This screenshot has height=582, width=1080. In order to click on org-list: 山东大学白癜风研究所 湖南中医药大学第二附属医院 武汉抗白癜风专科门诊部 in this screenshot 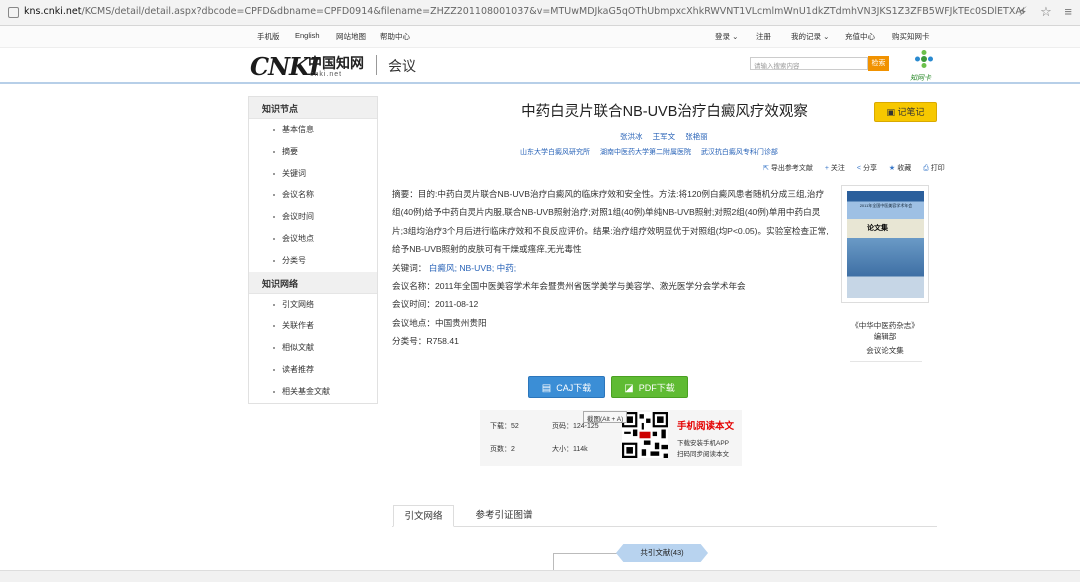, I will do `click(653, 152)`.